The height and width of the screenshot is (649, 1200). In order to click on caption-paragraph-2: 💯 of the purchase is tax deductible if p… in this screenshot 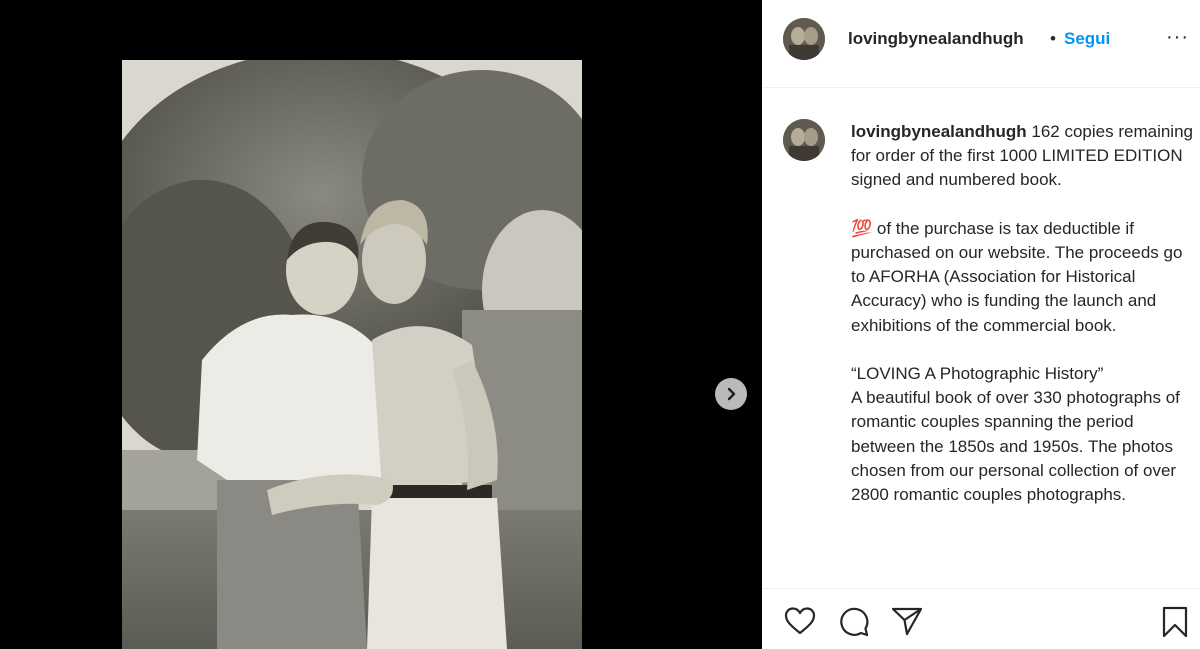, I will do `click(1022, 277)`.